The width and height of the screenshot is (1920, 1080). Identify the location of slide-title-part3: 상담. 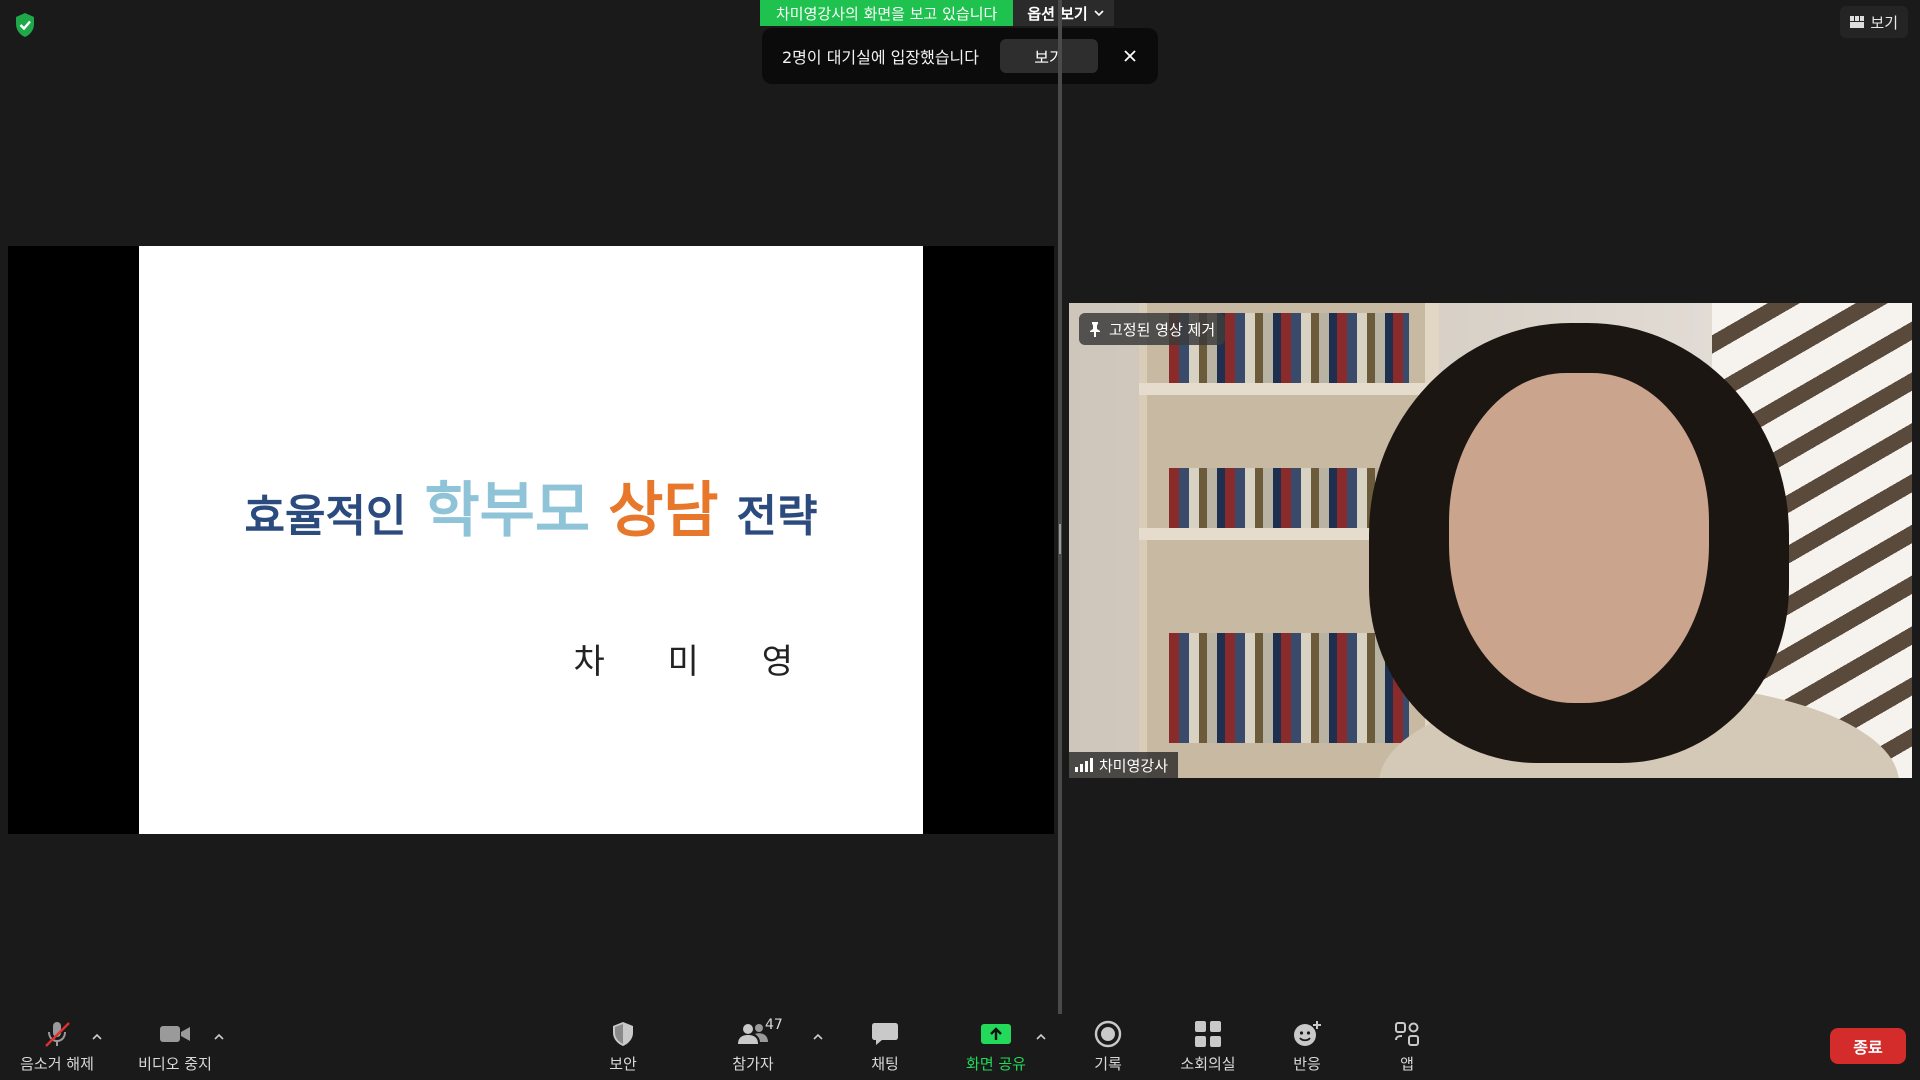
(663, 511).